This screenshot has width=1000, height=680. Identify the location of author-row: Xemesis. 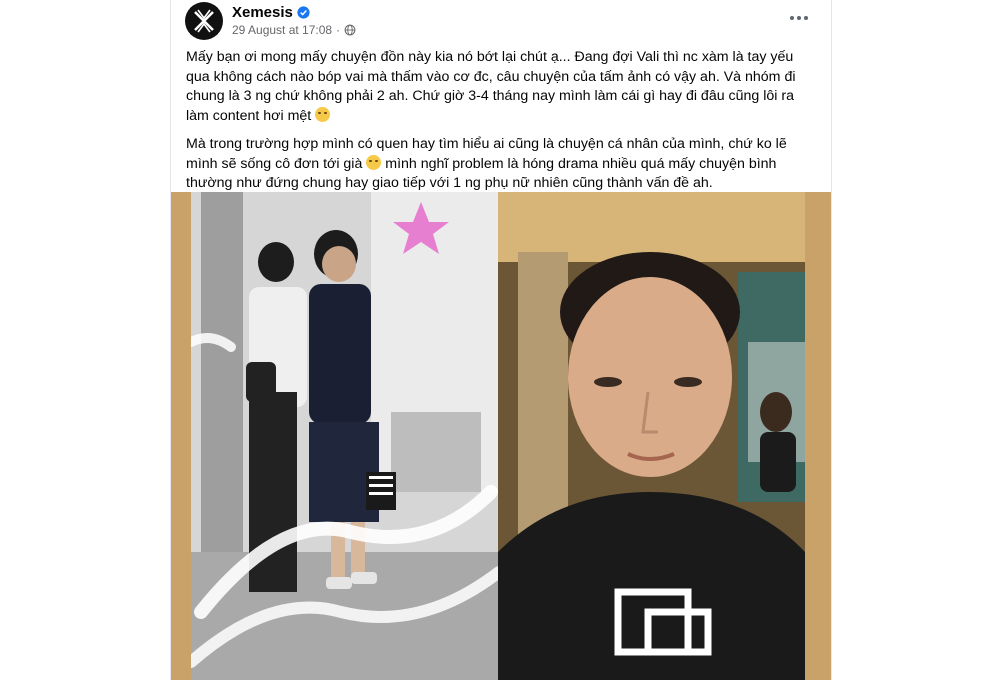
(271, 12).